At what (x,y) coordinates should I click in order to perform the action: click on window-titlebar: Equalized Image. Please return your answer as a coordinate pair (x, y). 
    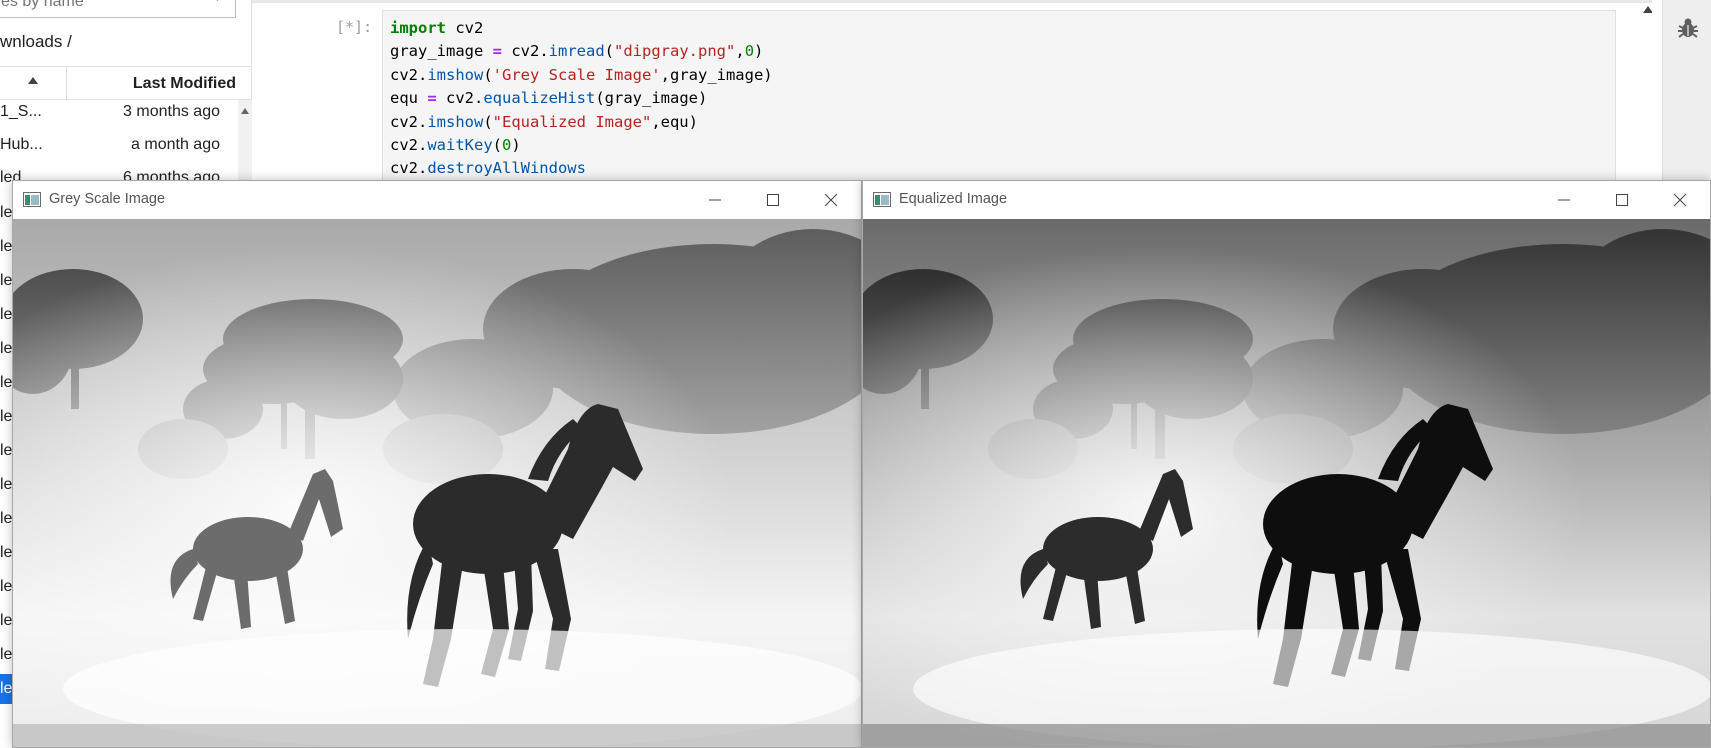
    Looking at the image, I should click on (1286, 200).